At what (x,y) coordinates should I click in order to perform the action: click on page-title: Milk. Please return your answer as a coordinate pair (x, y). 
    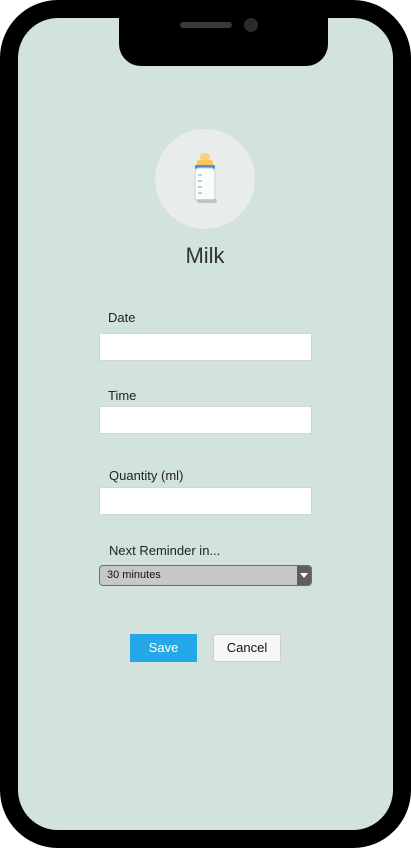
    Looking at the image, I should click on (205, 255).